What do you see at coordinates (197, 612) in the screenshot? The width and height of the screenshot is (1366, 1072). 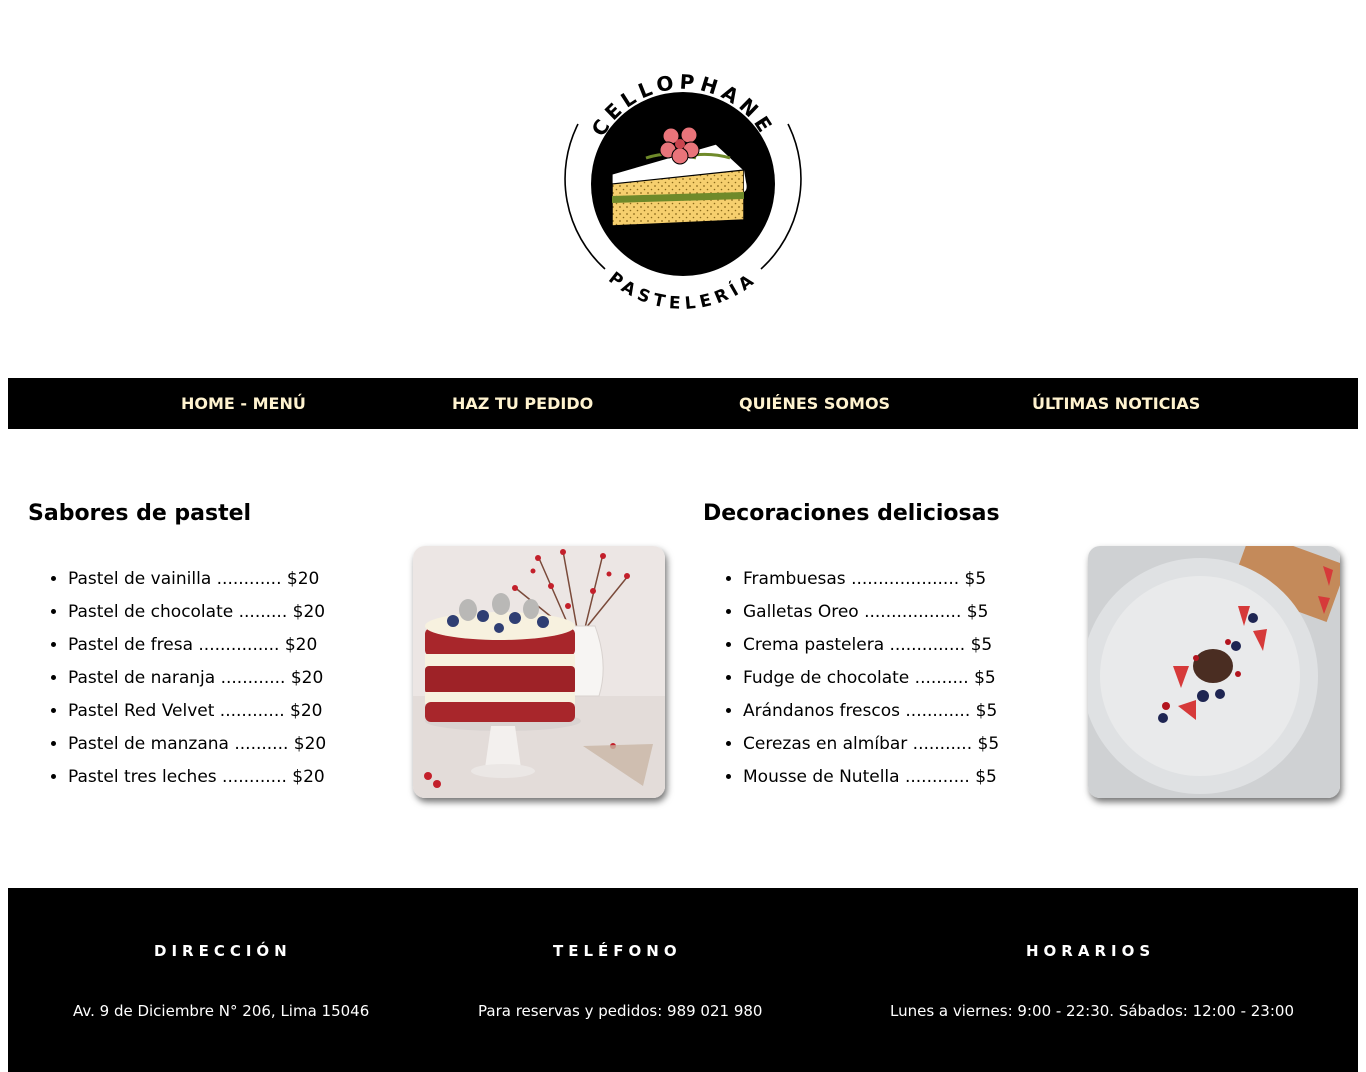 I see `list-item: Pastel de chocolate ......... $20` at bounding box center [197, 612].